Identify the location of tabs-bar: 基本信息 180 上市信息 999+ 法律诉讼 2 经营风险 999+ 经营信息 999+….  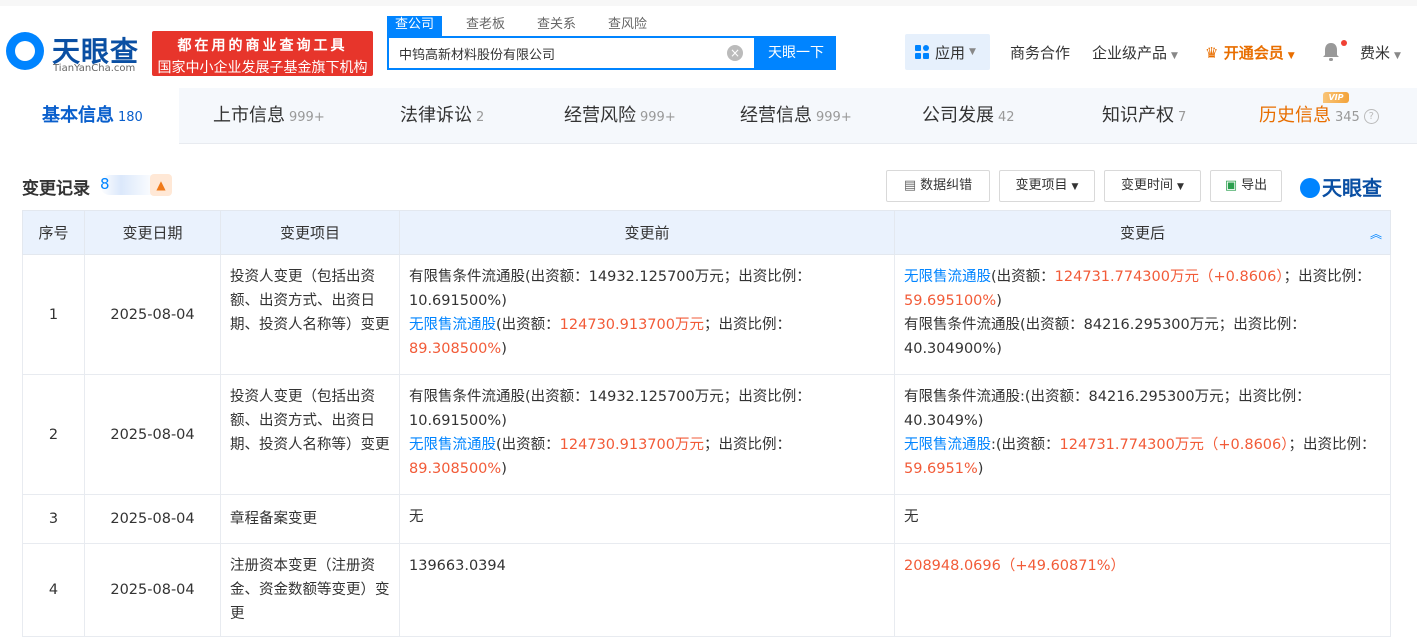
(708, 116).